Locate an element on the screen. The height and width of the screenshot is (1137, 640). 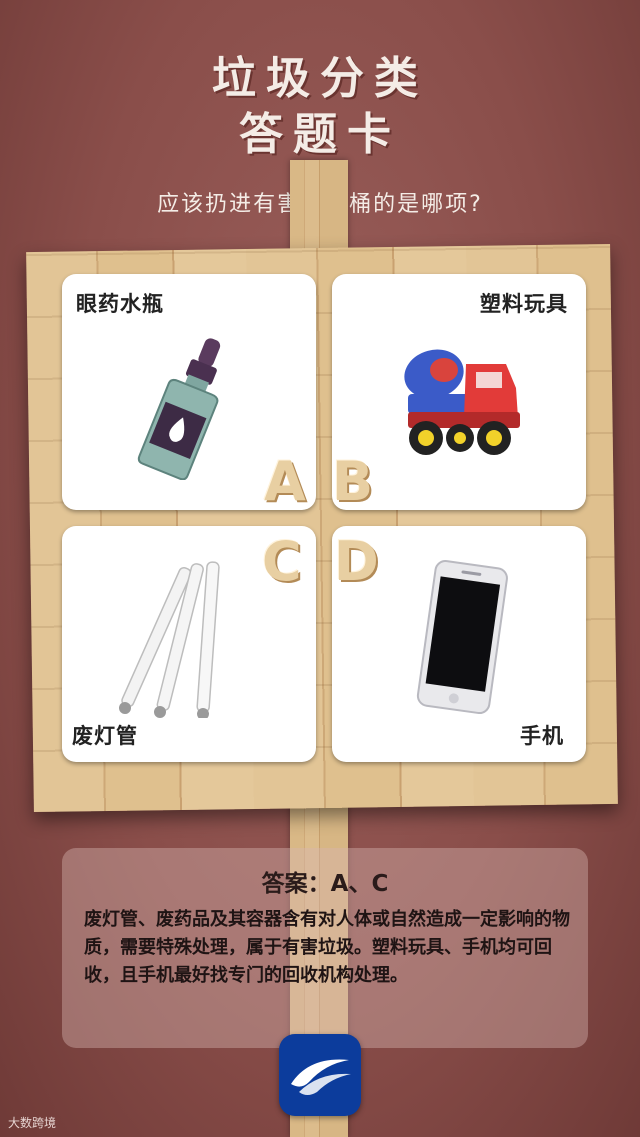
option-letter-b: B is located at coordinates (353, 481).